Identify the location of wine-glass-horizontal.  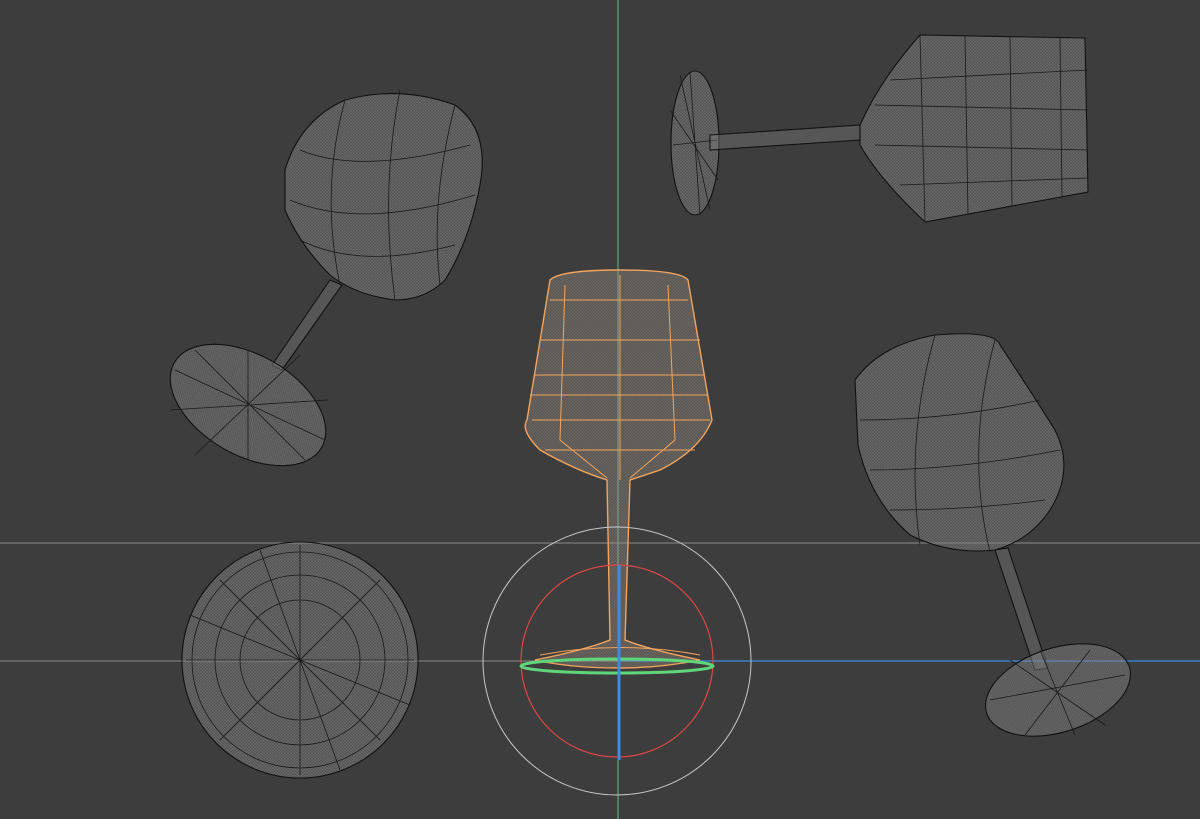
(879, 128).